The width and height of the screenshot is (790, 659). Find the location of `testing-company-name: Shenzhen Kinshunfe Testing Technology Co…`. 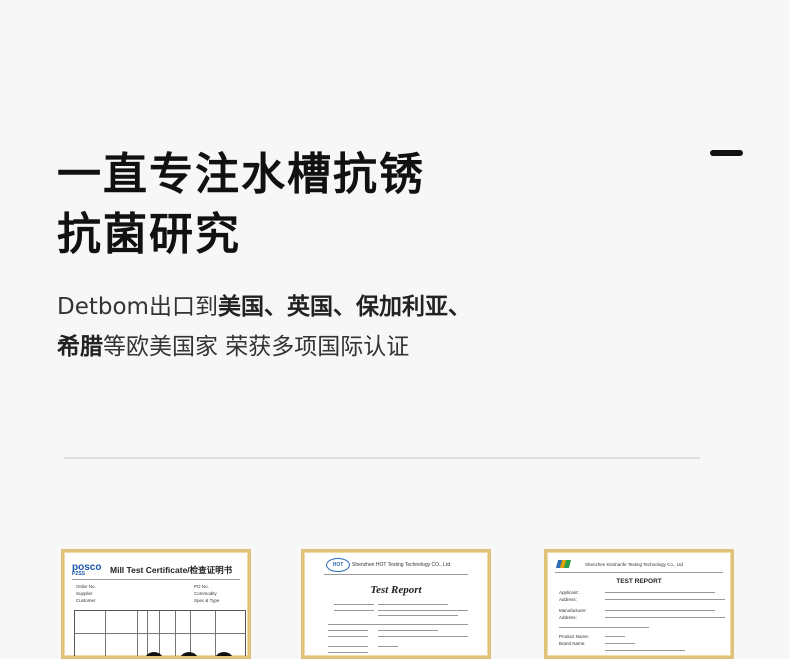

testing-company-name: Shenzhen Kinshunfe Testing Technology Co… is located at coordinates (634, 564).